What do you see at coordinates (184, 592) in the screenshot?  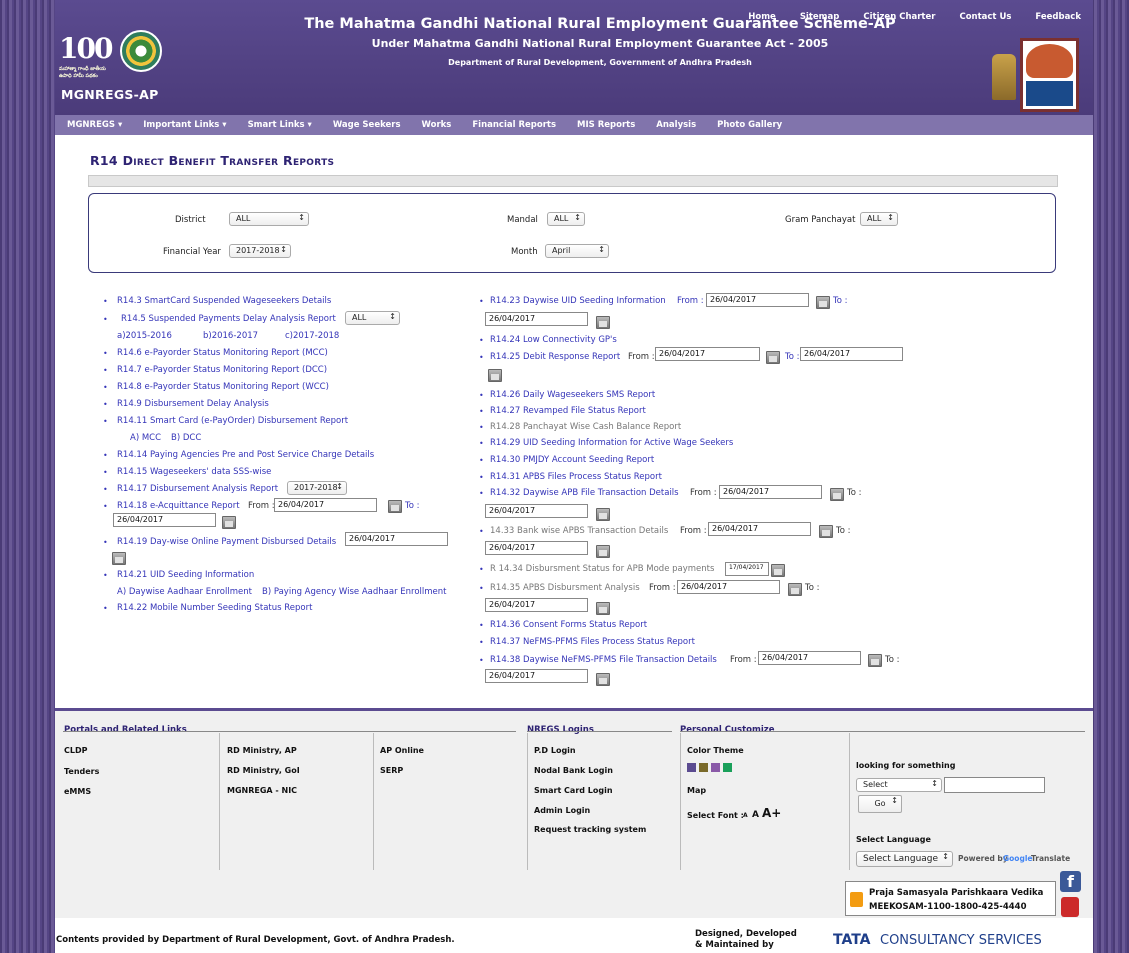 I see `r14-21-daywise-link: A) Daywise Aadhaar Enrollment` at bounding box center [184, 592].